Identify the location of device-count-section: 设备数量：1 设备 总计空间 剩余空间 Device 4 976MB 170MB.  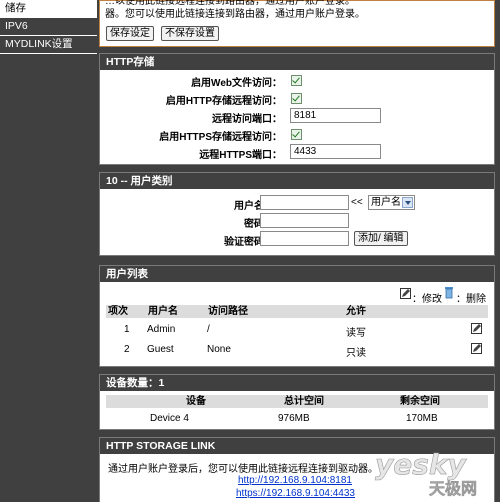
(297, 402).